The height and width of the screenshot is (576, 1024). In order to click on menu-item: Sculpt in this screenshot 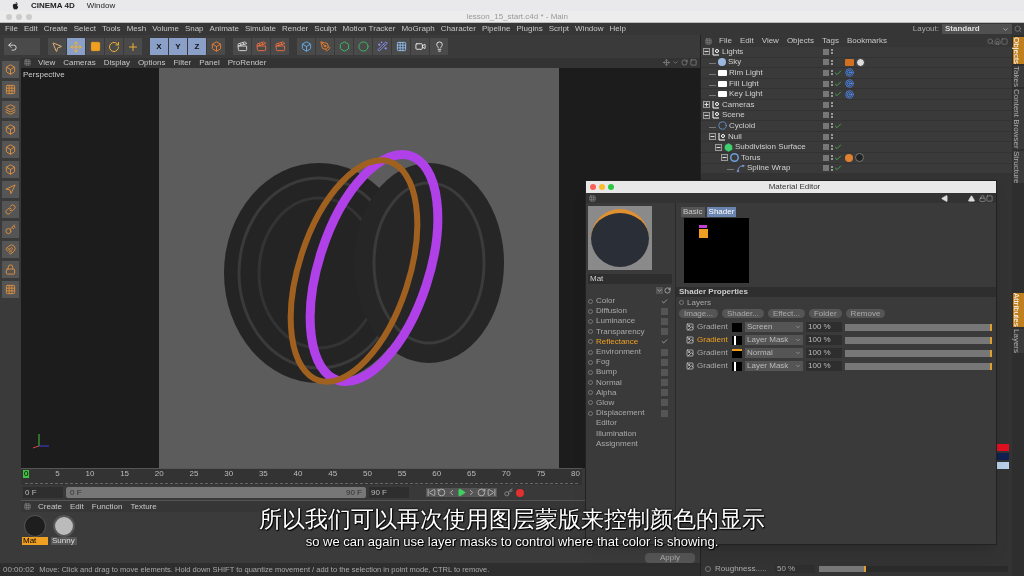, I will do `click(325, 29)`.